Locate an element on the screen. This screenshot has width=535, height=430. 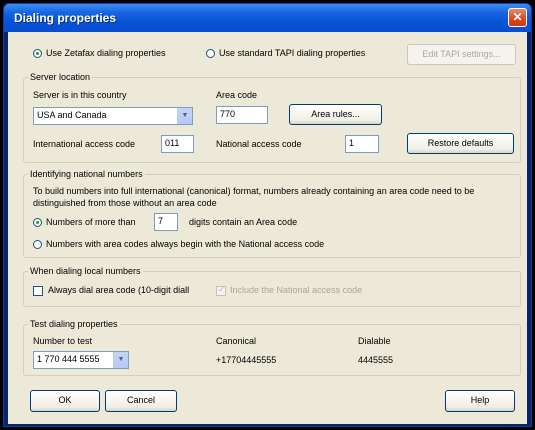
always-dial-label: Always dial area code (10-digit diall is located at coordinates (118, 290).